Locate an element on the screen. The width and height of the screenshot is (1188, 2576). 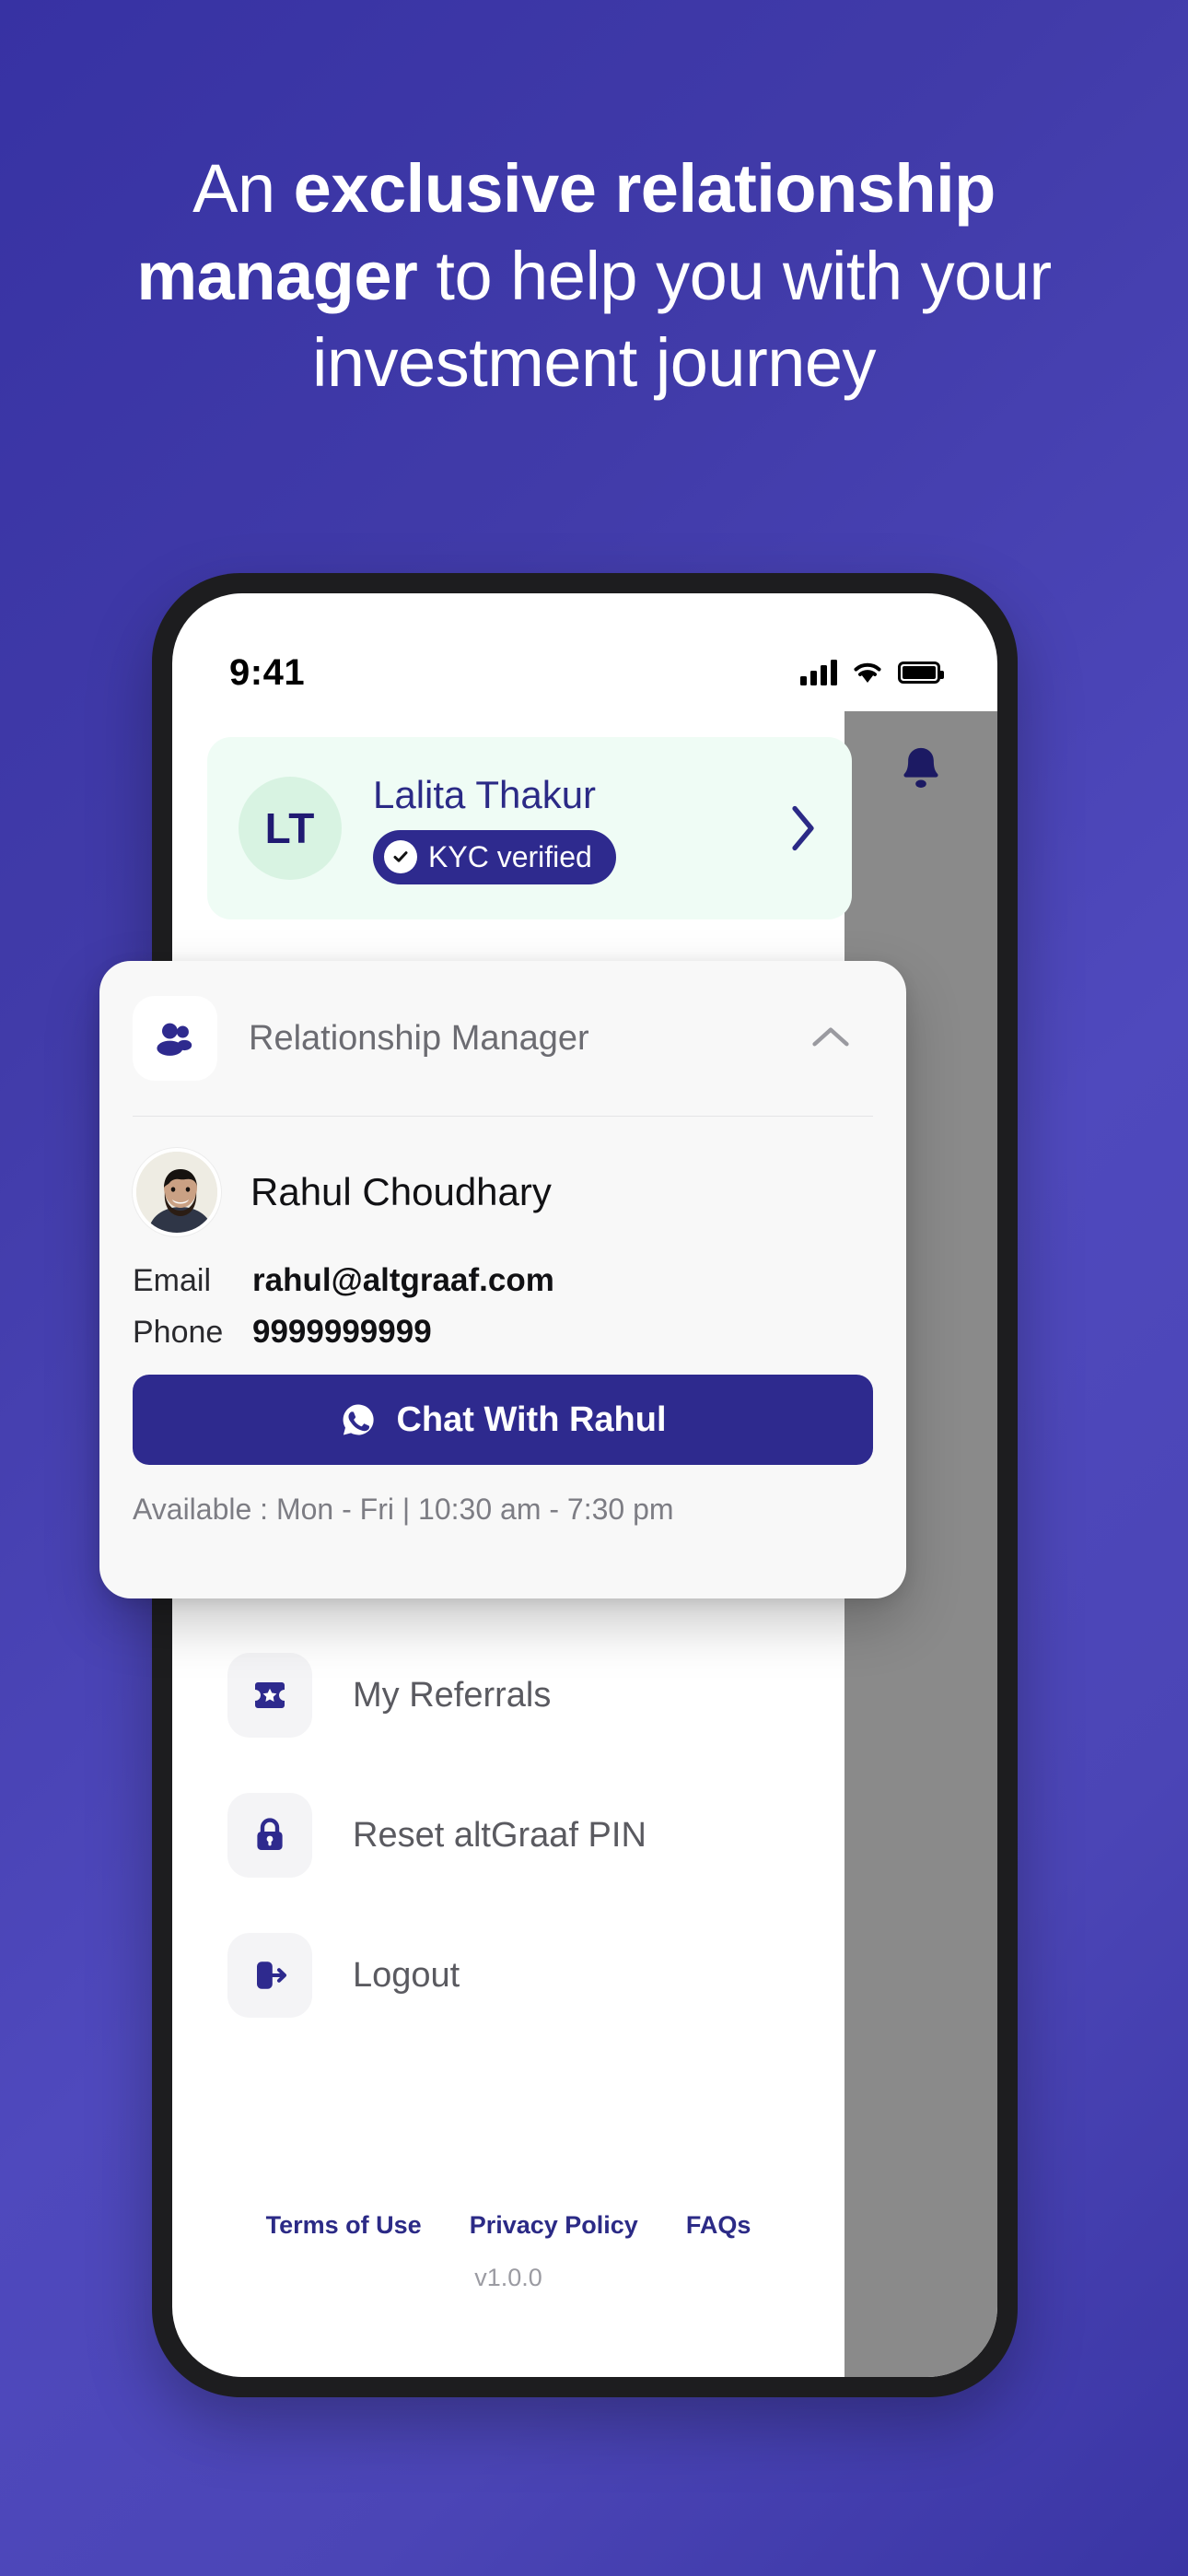
headline-part-plain-2: to help you with your investment journey is located at coordinates (681, 319).